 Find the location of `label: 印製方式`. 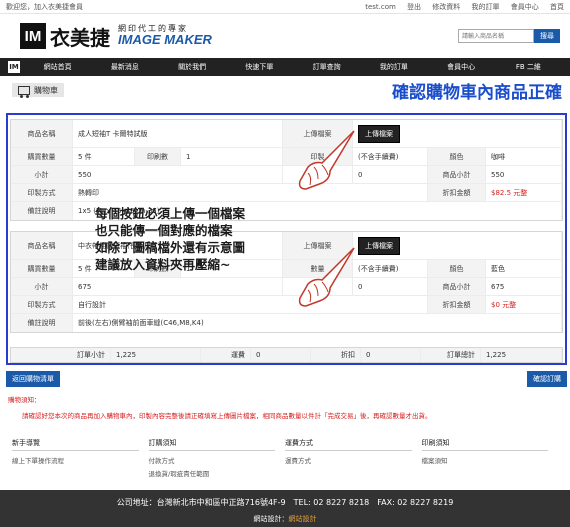

label: 印製方式 is located at coordinates (42, 192).